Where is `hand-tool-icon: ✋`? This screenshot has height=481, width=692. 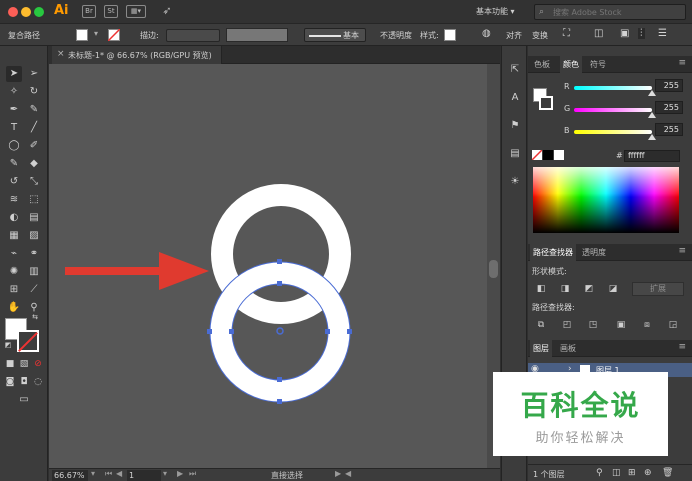 hand-tool-icon: ✋ is located at coordinates (14, 308).